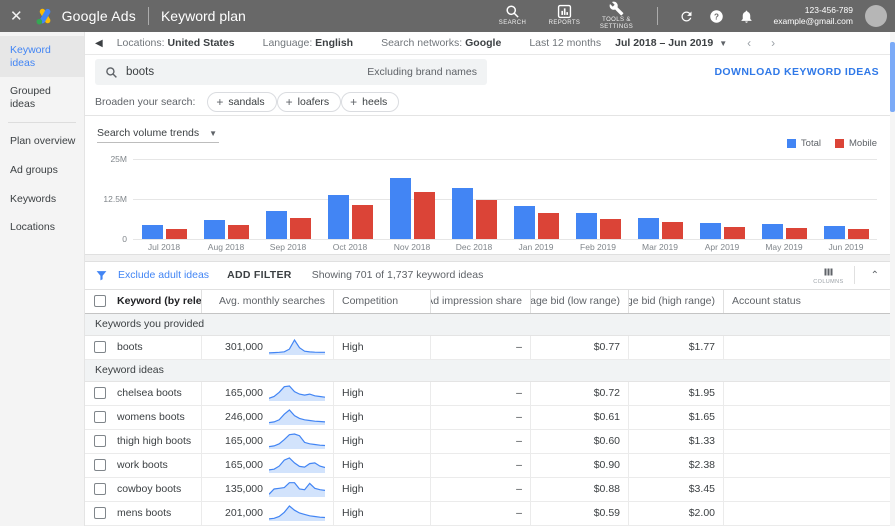 The image size is (895, 526). Describe the element at coordinates (176, 43) in the screenshot. I see `locations-setting: Locations: United States` at that location.